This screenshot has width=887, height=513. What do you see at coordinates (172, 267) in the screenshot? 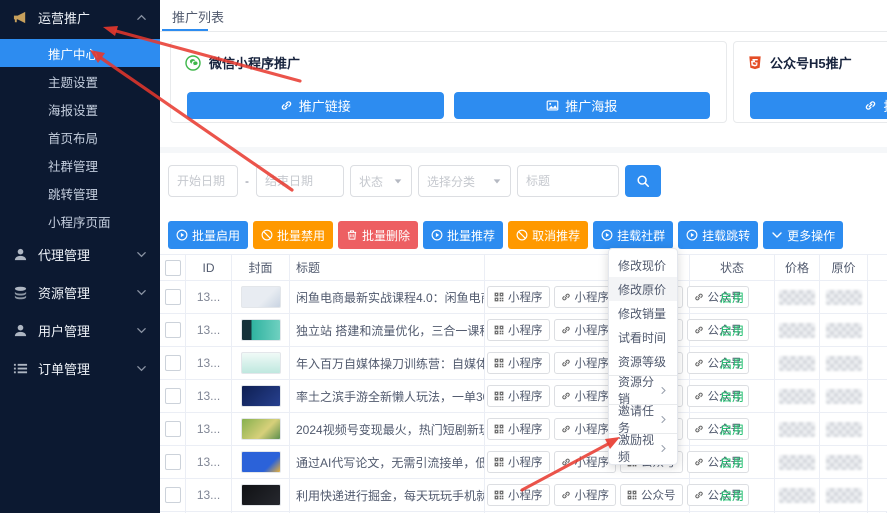
I see `select-all-checkbox` at bounding box center [172, 267].